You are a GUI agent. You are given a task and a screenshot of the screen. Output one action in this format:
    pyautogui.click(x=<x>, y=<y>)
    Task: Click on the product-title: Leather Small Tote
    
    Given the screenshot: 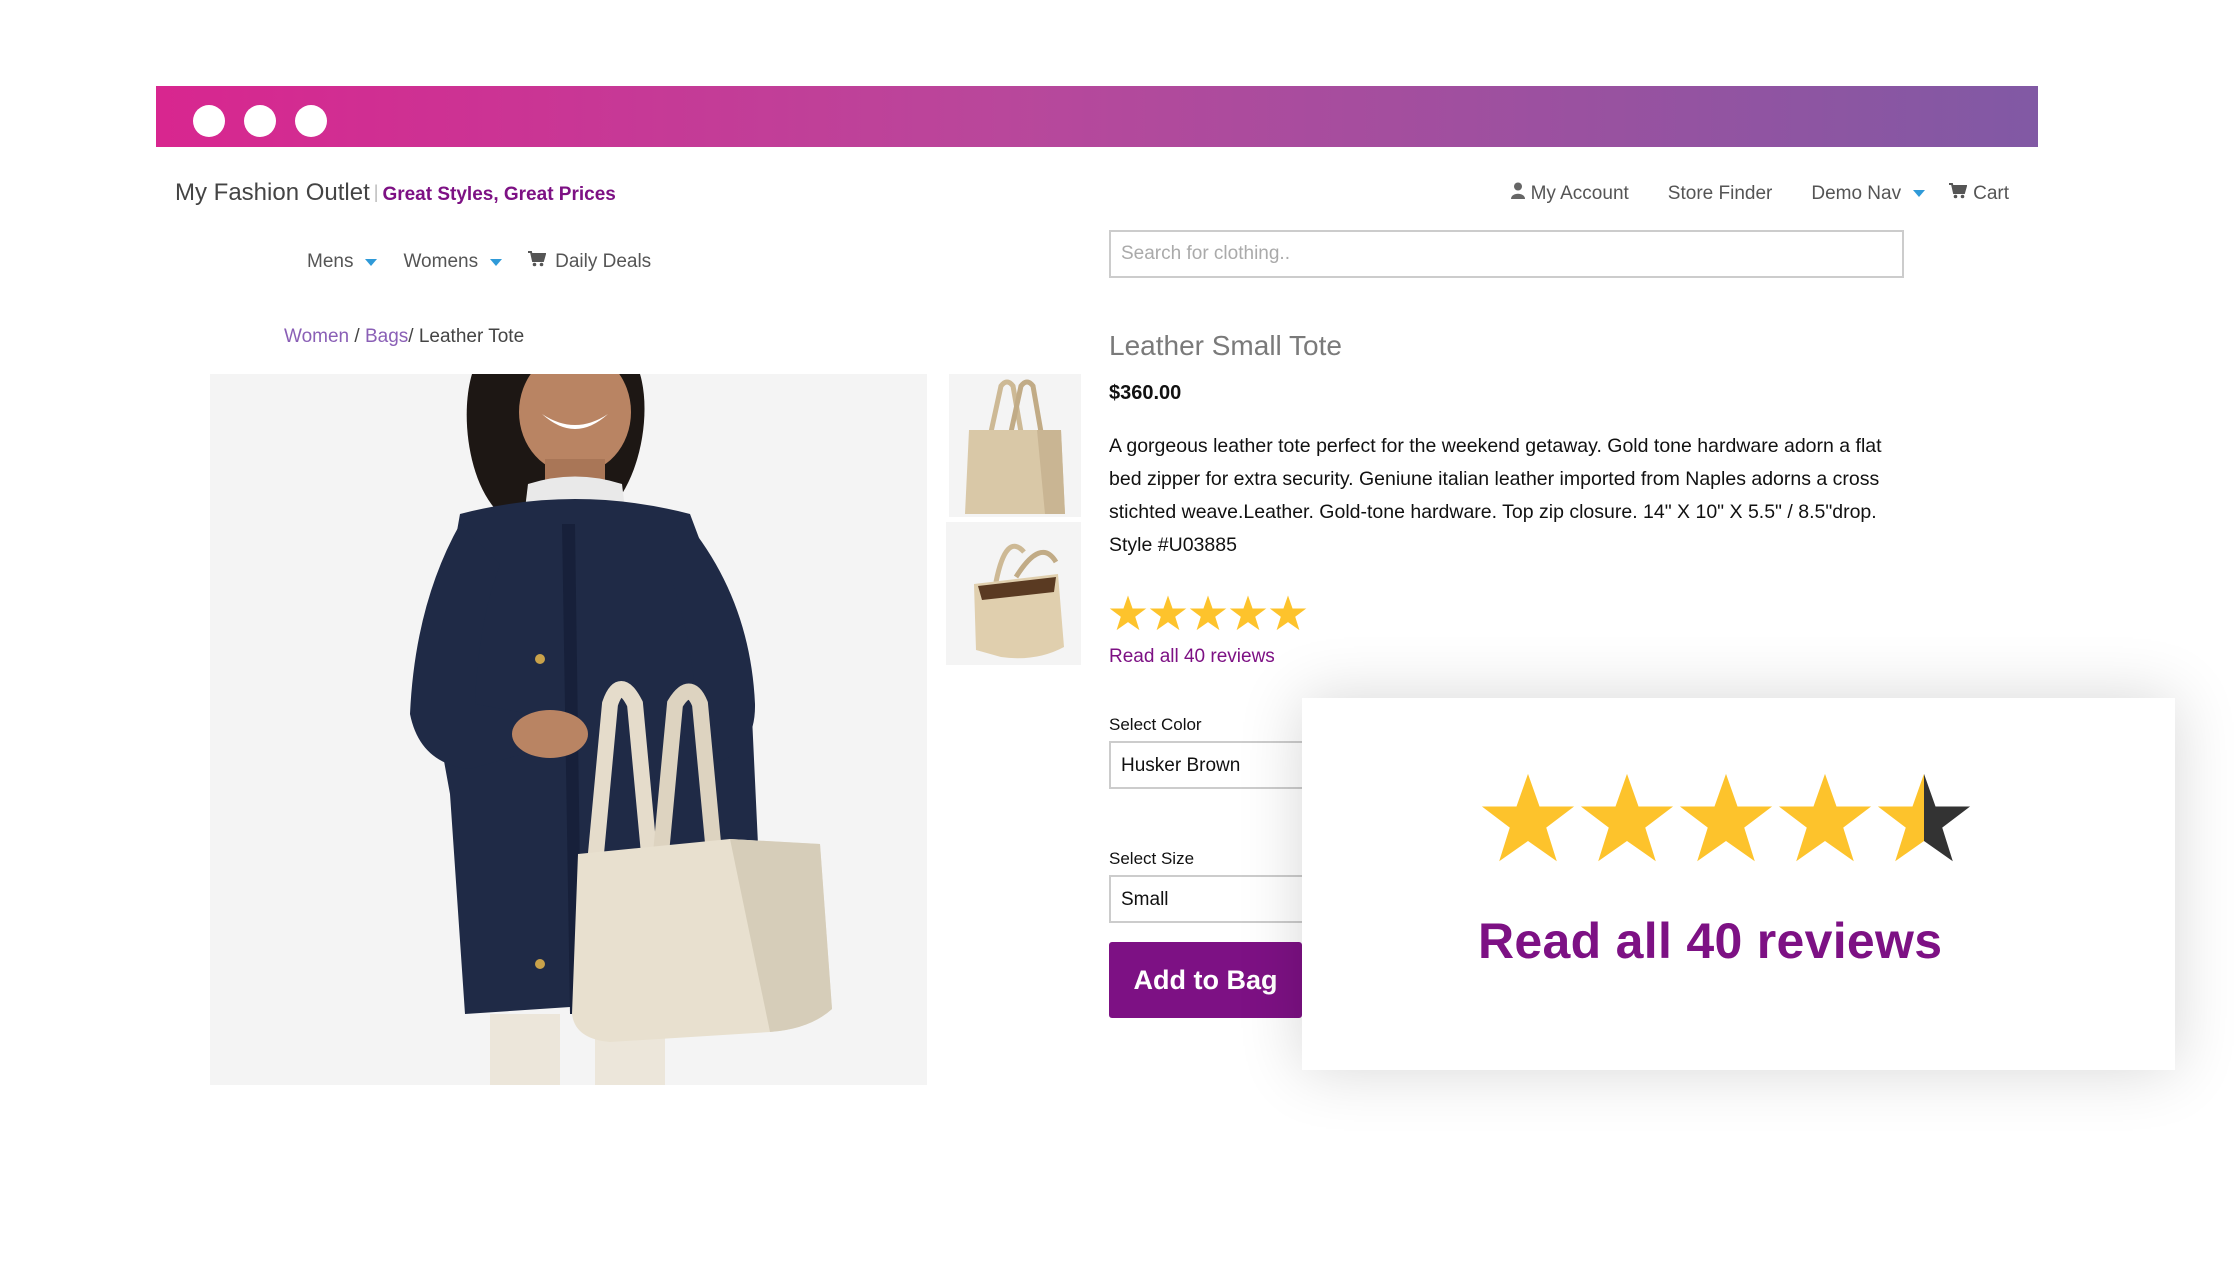 What is the action you would take?
    pyautogui.click(x=1225, y=345)
    